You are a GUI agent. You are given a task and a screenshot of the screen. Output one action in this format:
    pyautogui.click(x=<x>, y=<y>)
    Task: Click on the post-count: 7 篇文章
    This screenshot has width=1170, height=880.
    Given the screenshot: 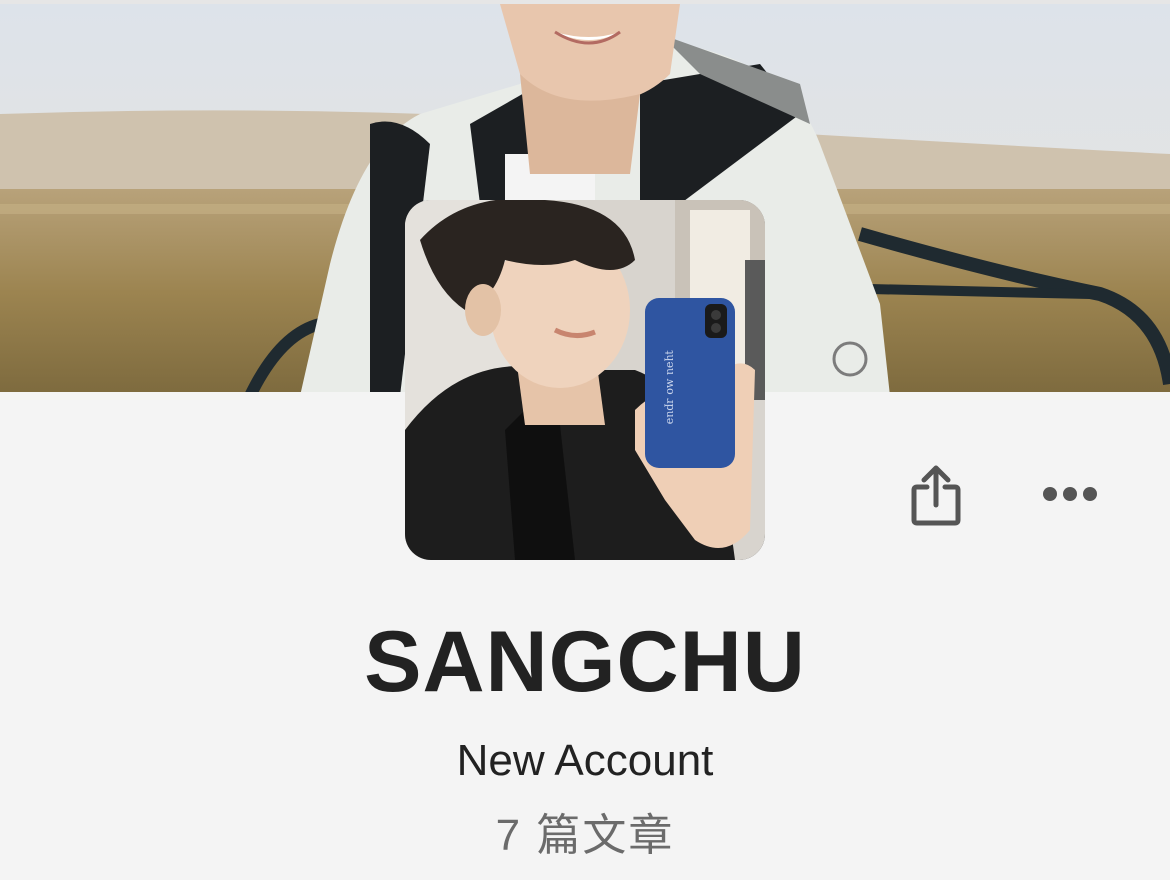 What is the action you would take?
    pyautogui.click(x=585, y=836)
    